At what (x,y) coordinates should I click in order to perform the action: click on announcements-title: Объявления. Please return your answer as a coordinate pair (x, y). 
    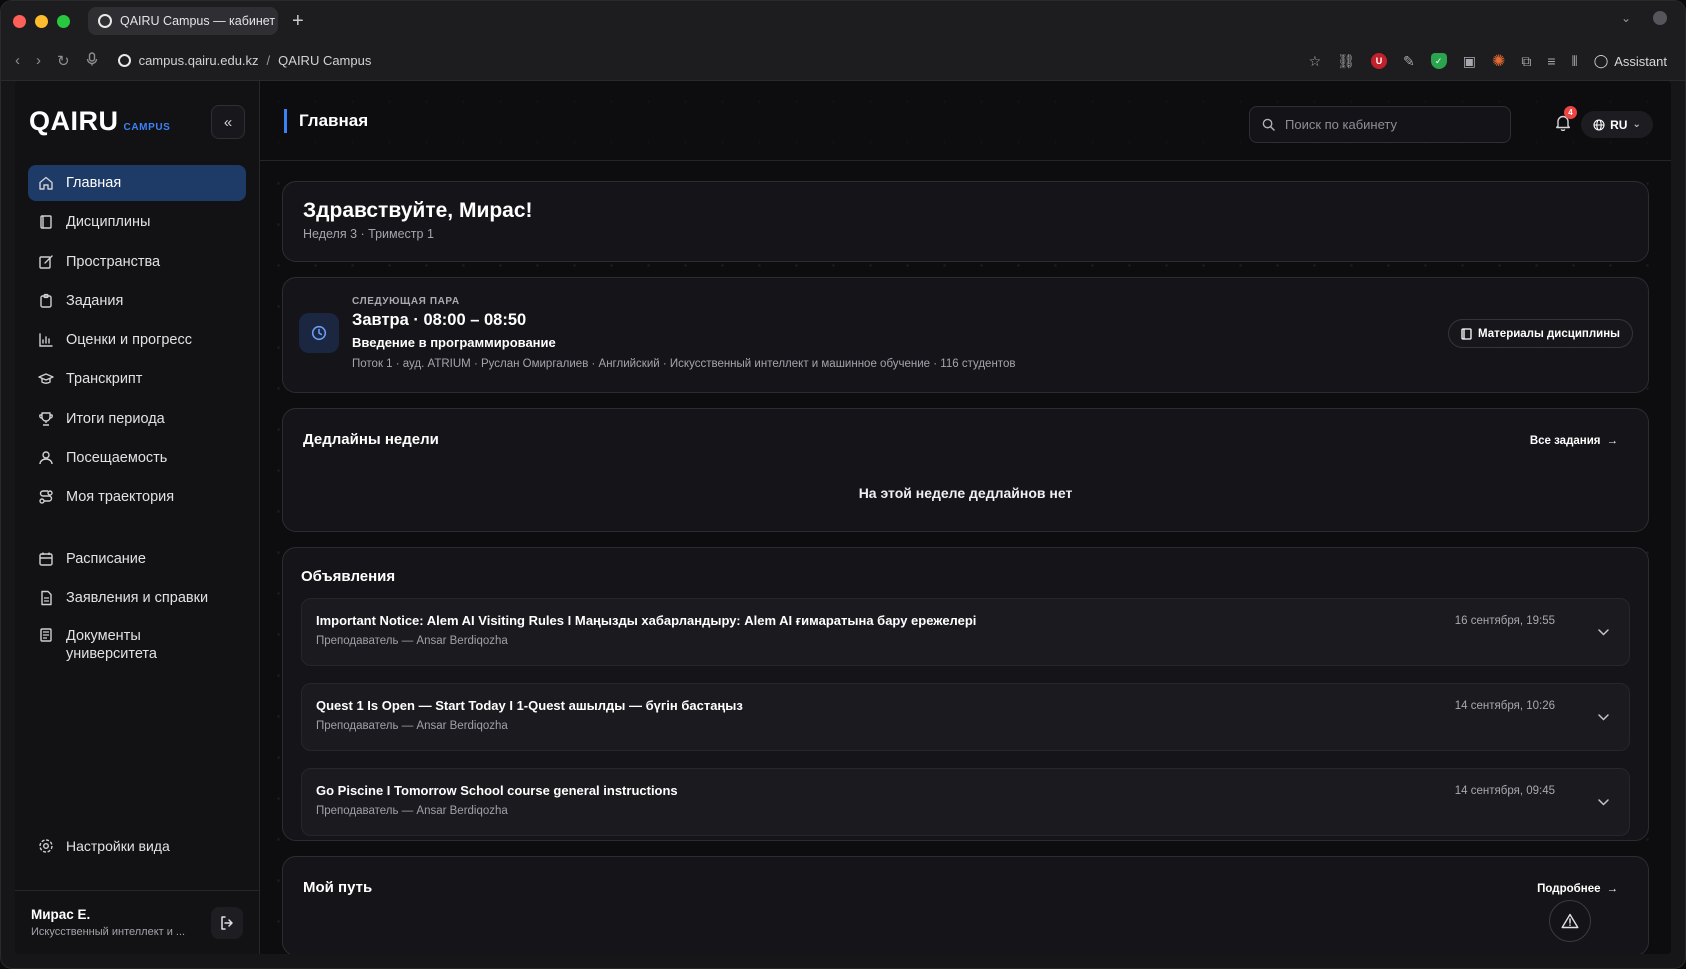
    Looking at the image, I should click on (348, 576).